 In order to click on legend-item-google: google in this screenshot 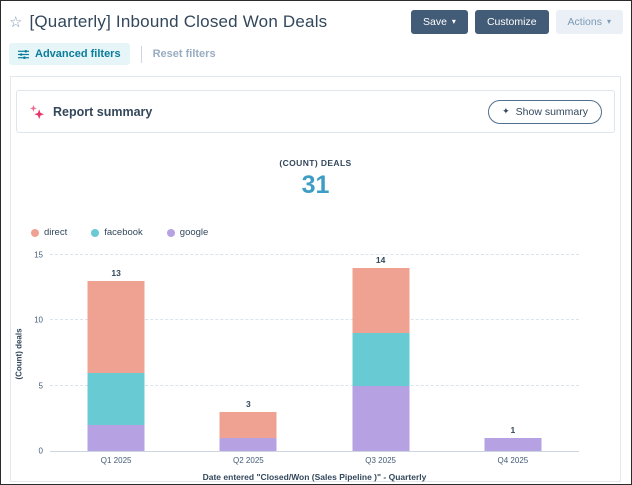, I will do `click(187, 232)`.